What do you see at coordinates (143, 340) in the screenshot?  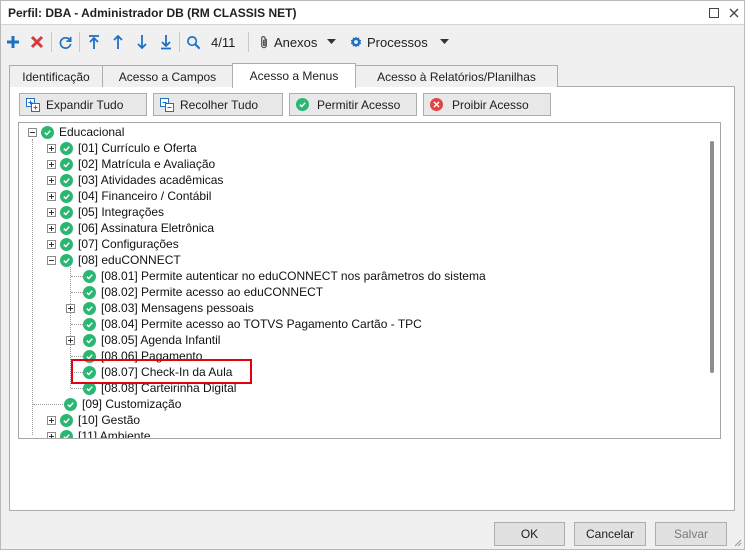 I see `tree-node-child: [08.05] Agenda Infantil` at bounding box center [143, 340].